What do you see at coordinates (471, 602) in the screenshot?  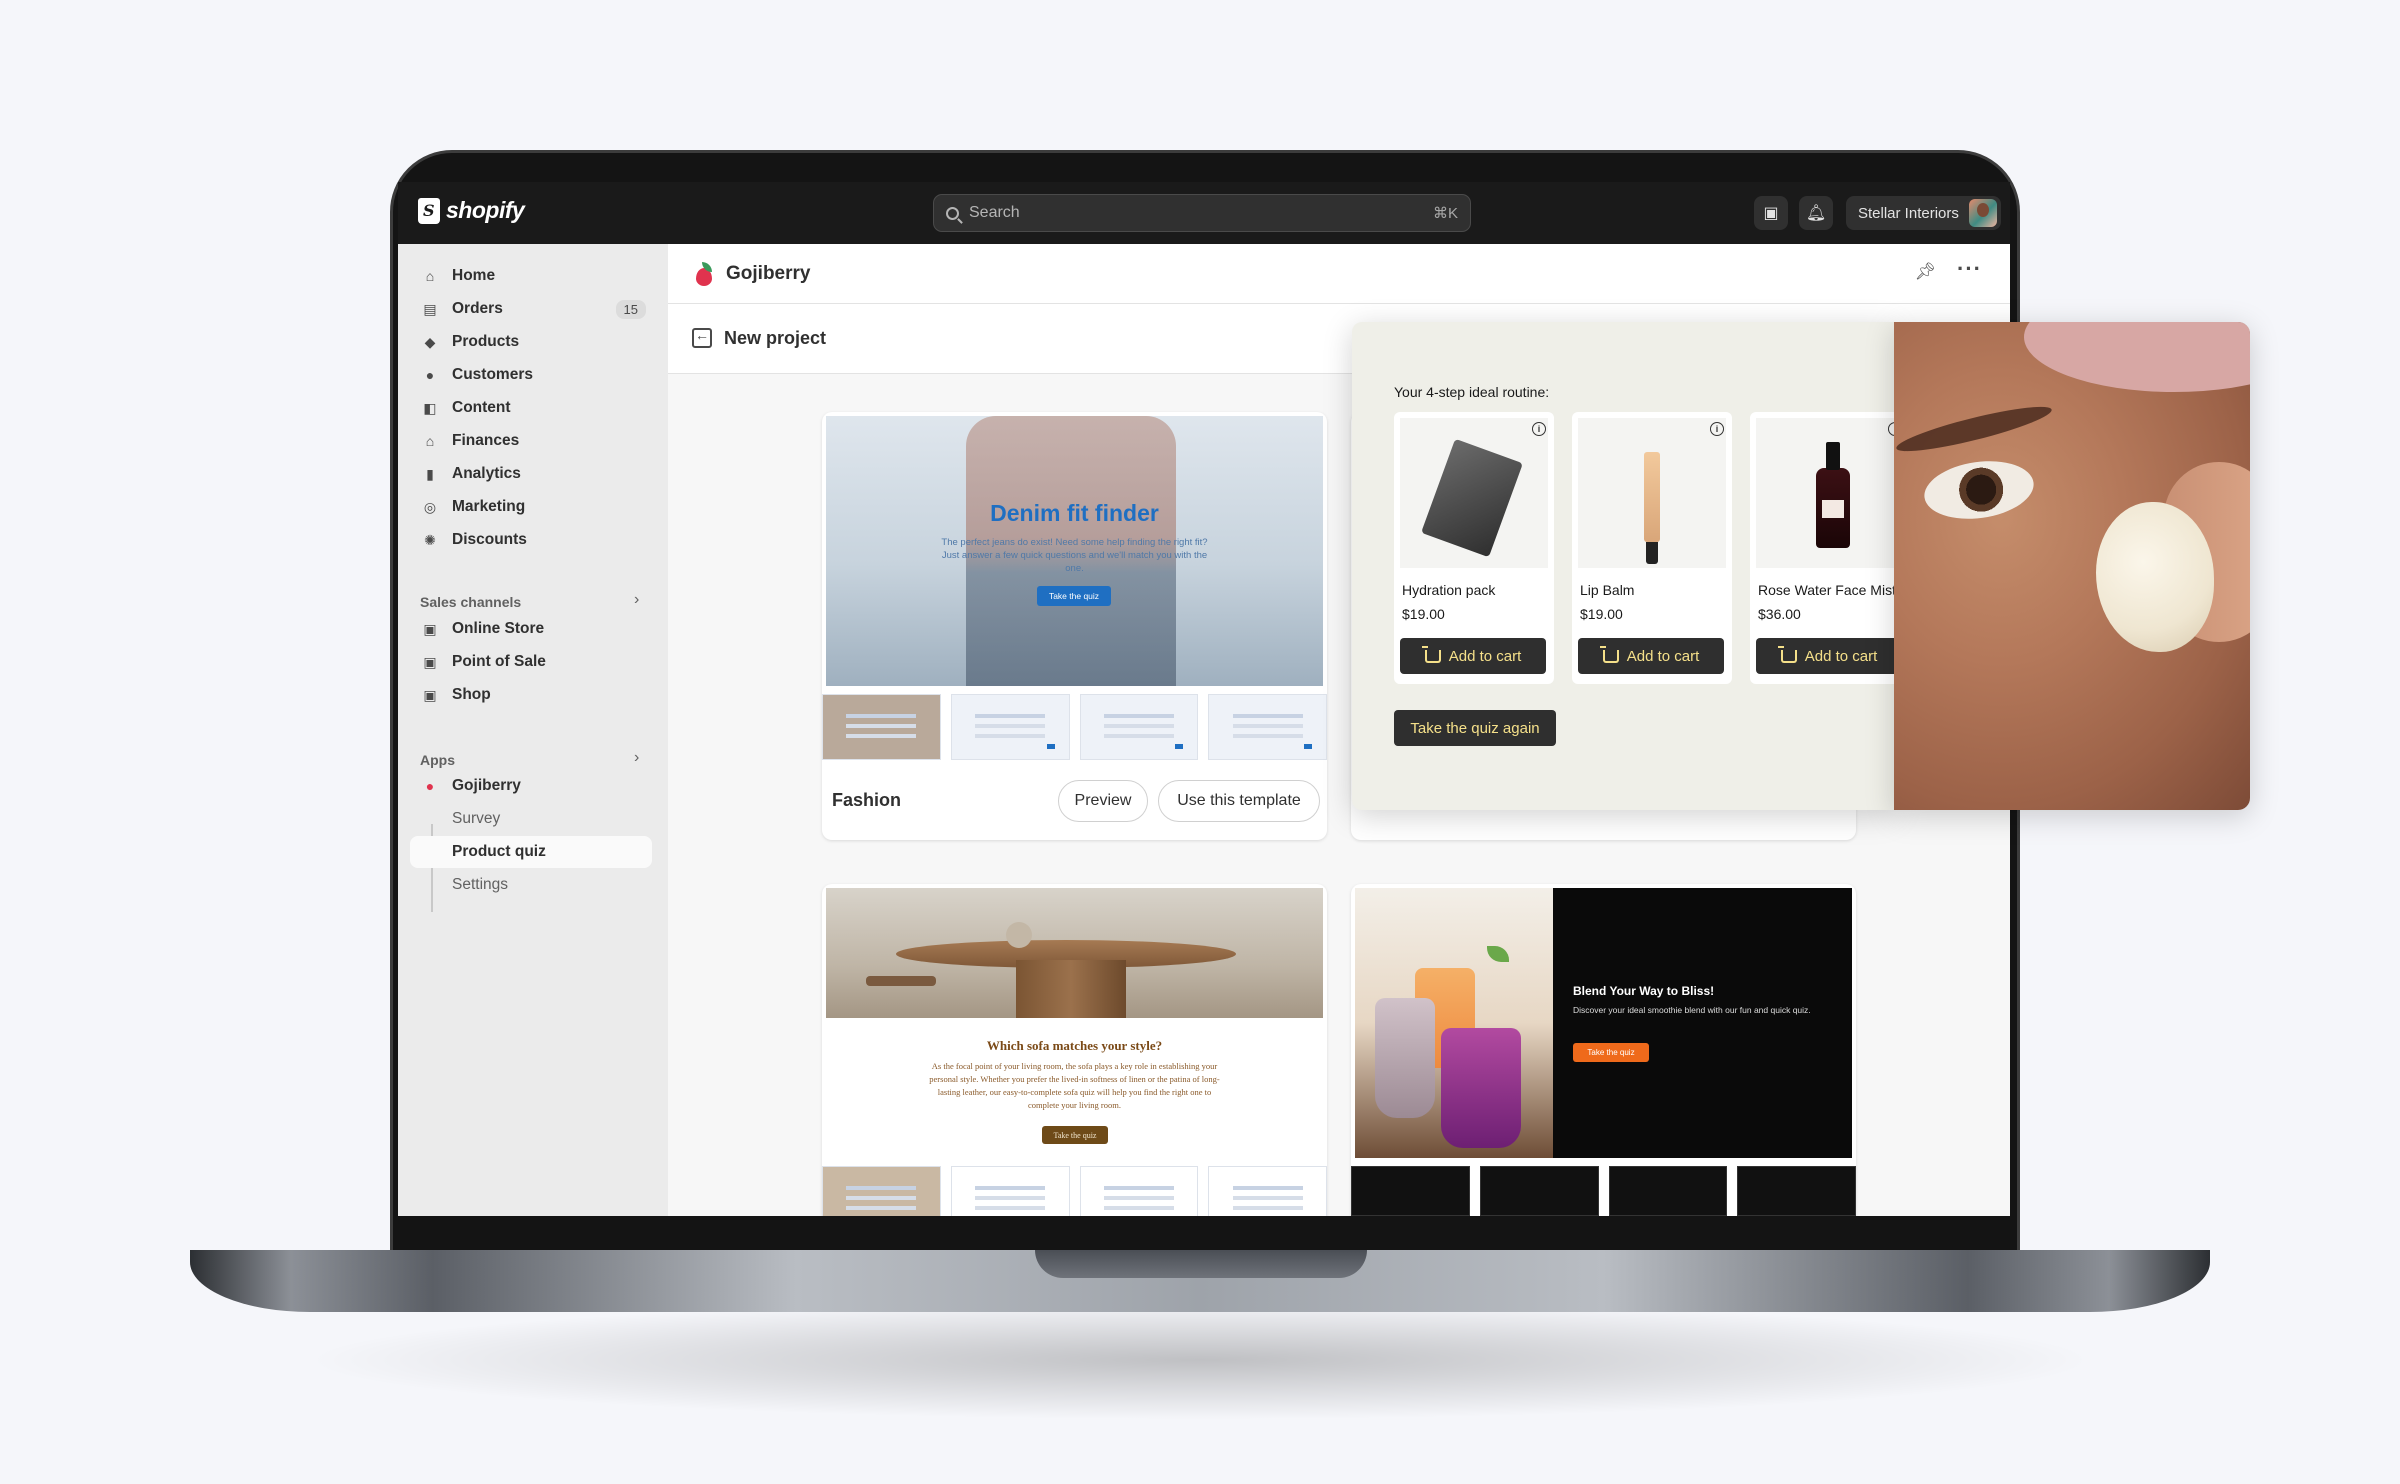 I see `sales-channels-heading: Sales channels` at bounding box center [471, 602].